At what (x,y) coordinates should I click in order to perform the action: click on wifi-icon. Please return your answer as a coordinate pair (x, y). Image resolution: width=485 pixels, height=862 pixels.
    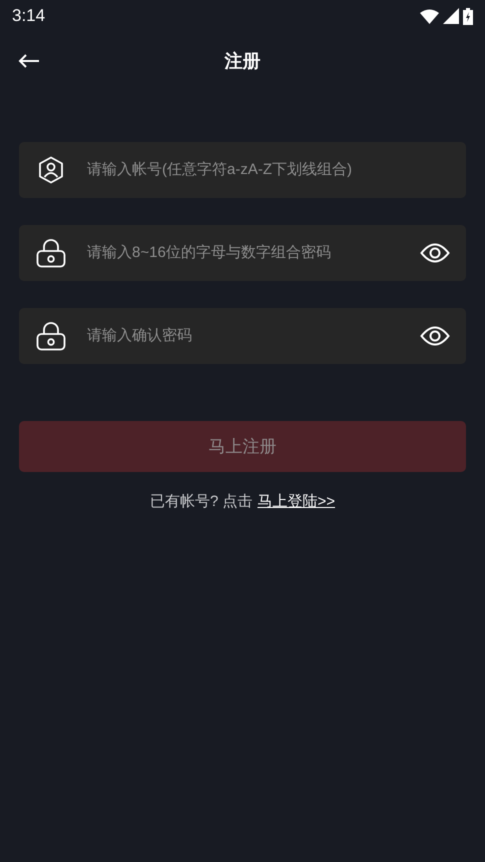
    Looking at the image, I should click on (429, 16).